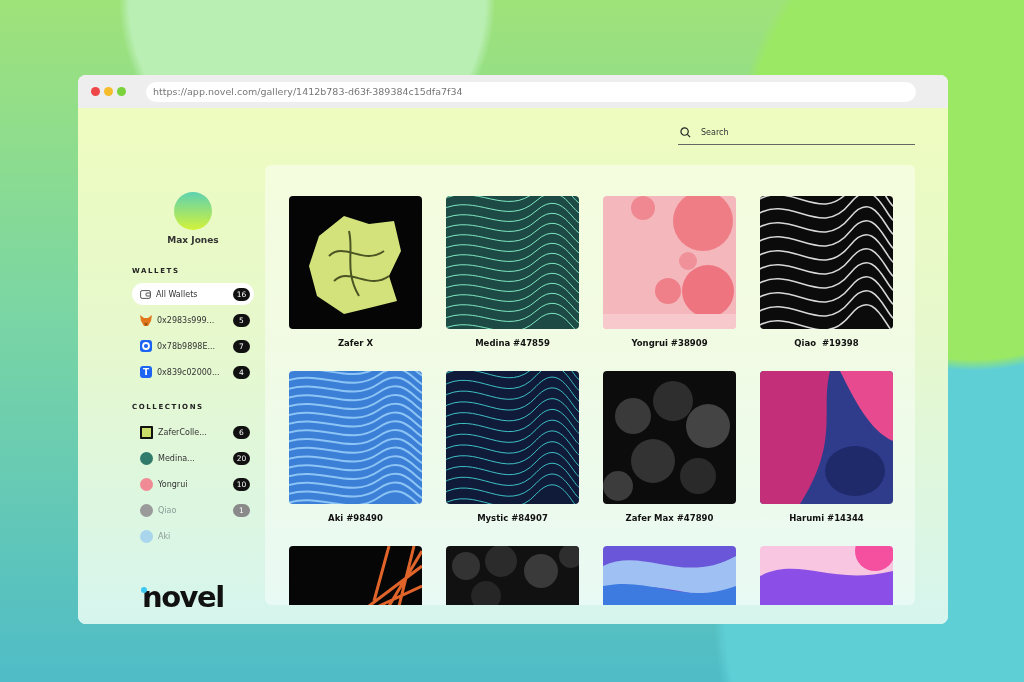 The image size is (1024, 682). I want to click on artwork-title: Aki #98490, so click(355, 518).